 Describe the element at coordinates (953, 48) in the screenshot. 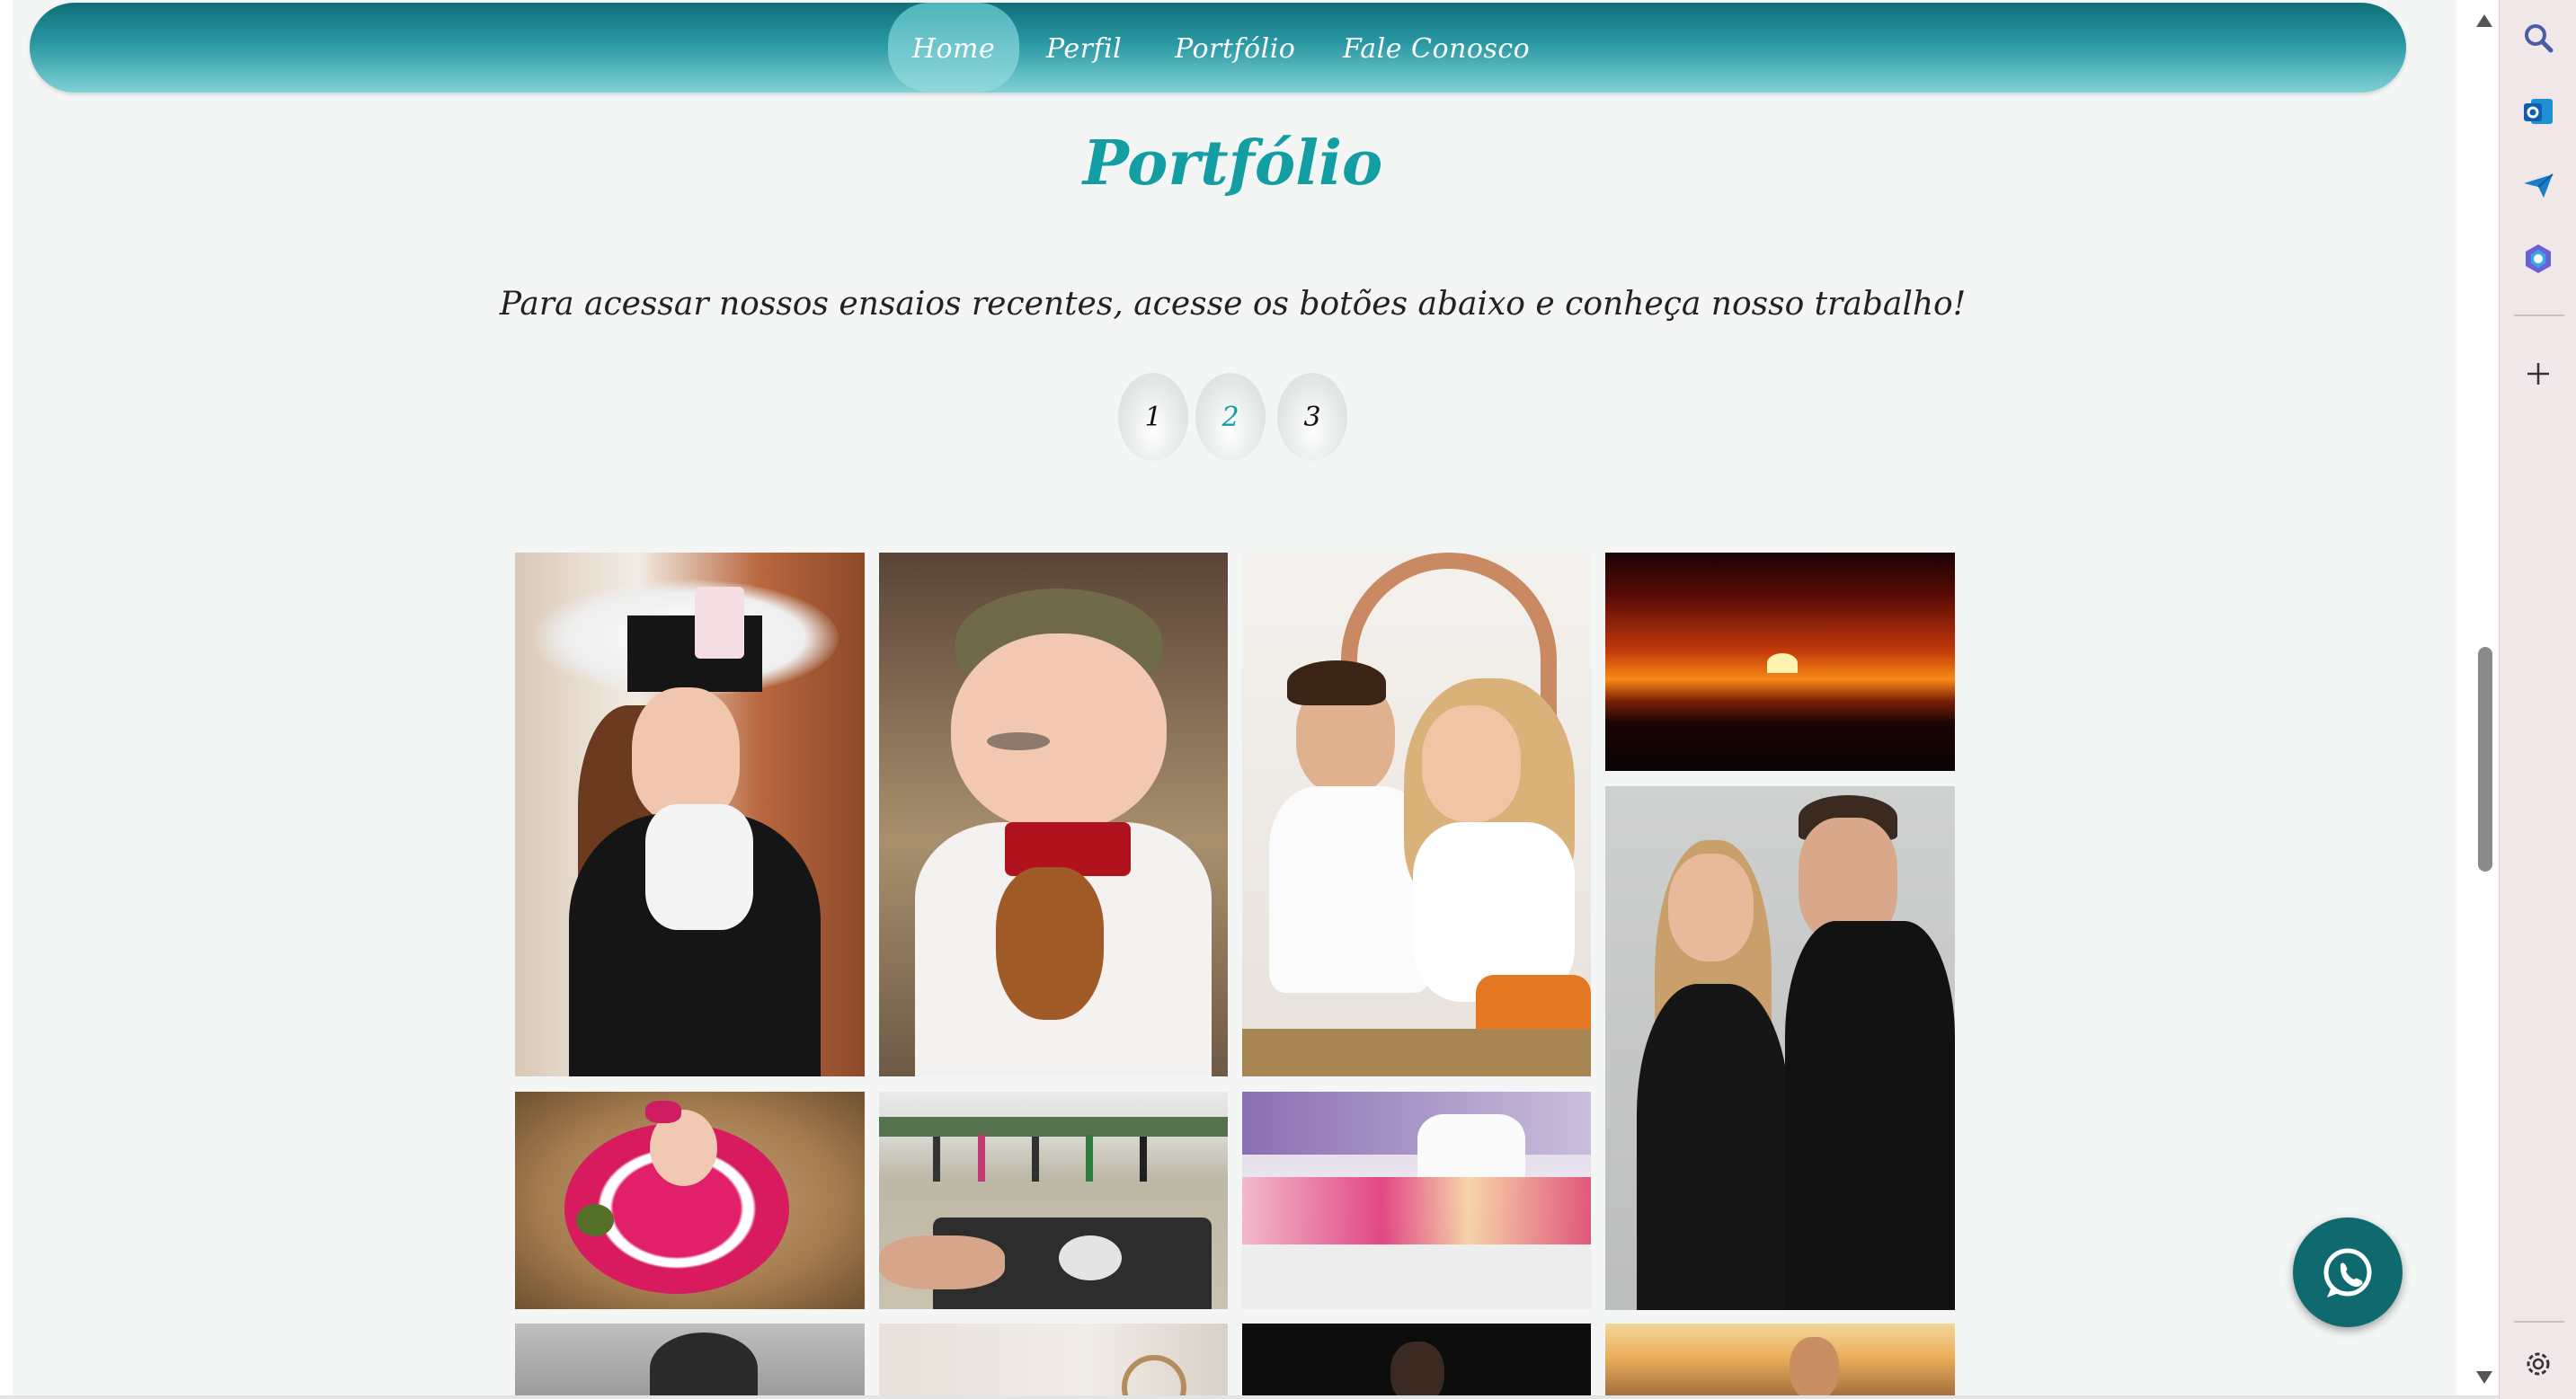

I see `nav-home: Home` at that location.